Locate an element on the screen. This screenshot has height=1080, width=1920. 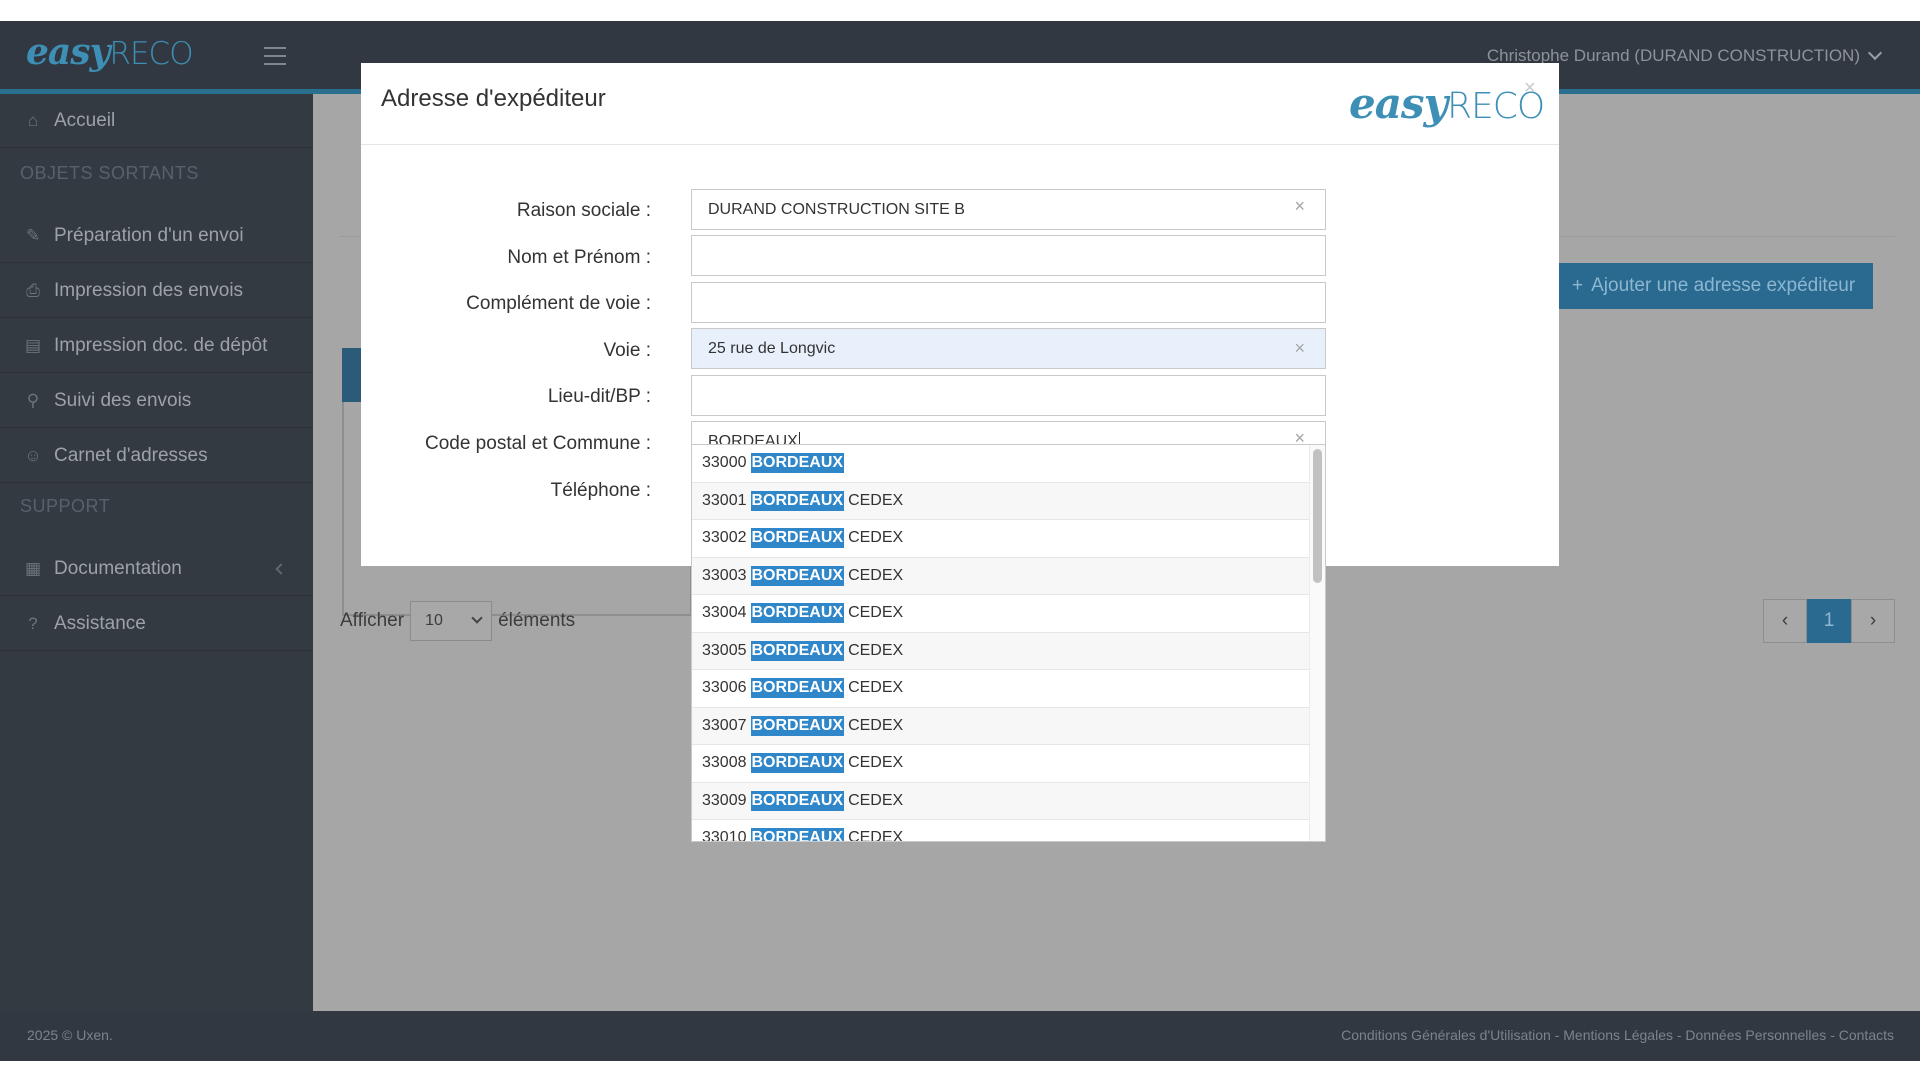
sidebar-item-documentation: ▦ Documentation is located at coordinates (156, 569).